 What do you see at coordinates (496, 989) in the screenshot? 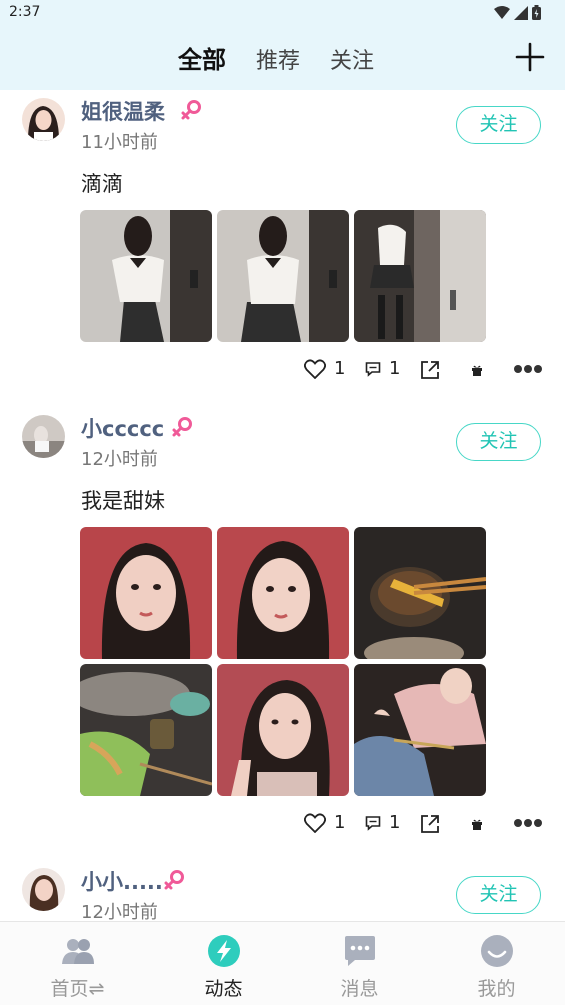
I see `nav-label-profile: 我的` at bounding box center [496, 989].